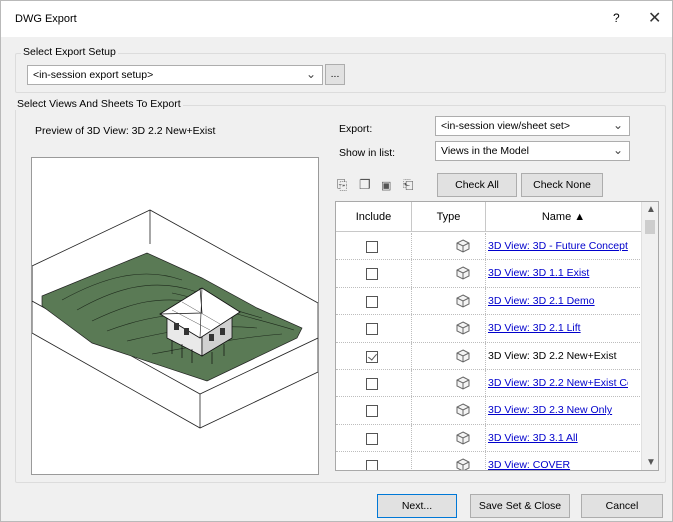  What do you see at coordinates (336, 19) in the screenshot?
I see `title-bar: DWG Export ? ✕` at bounding box center [336, 19].